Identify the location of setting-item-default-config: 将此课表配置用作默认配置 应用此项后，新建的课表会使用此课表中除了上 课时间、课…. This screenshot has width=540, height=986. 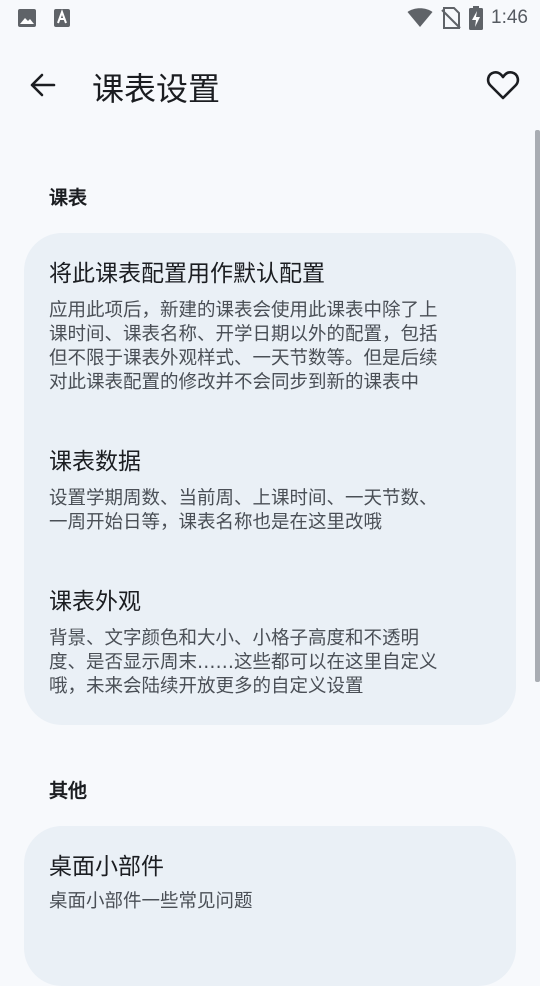
(274, 327).